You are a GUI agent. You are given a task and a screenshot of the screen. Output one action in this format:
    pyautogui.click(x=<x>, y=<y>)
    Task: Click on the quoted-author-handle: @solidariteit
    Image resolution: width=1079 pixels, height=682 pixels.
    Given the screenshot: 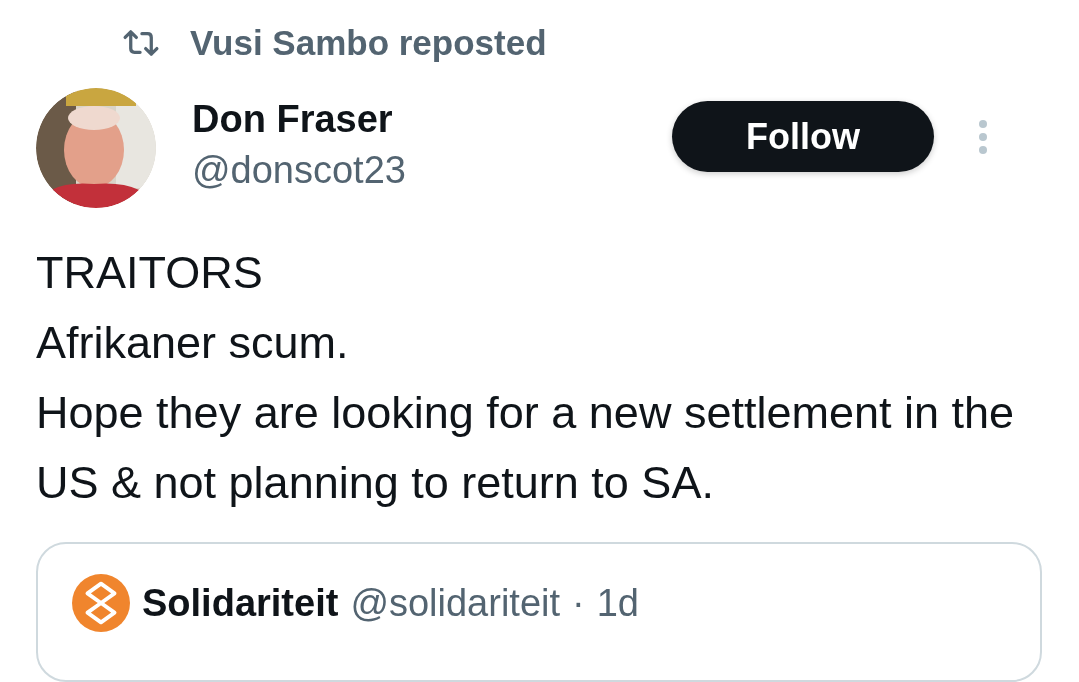 What is the action you would take?
    pyautogui.click(x=455, y=603)
    